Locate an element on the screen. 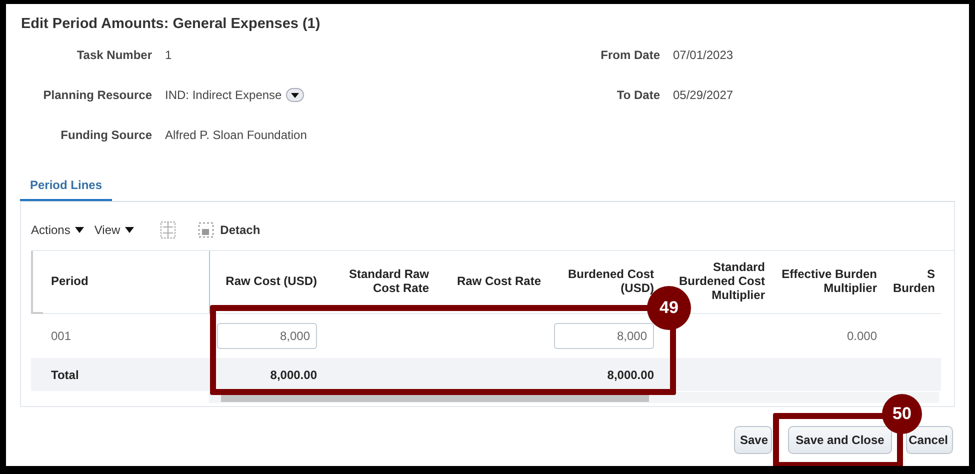 The height and width of the screenshot is (474, 975). dialog-button: Cancel is located at coordinates (929, 440).